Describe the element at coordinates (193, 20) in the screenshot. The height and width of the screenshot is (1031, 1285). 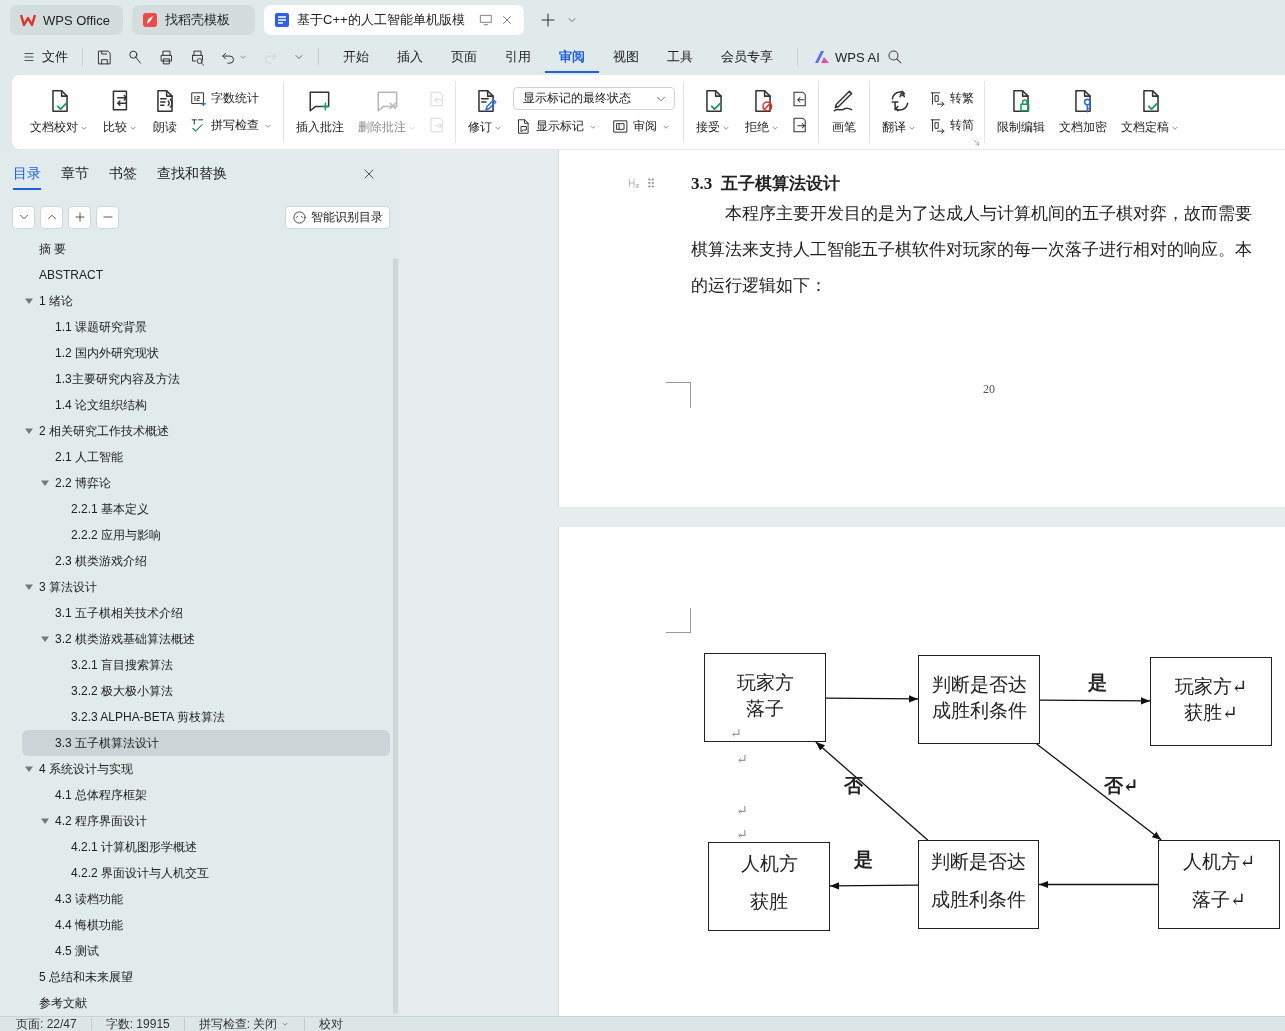
I see `window-tab: 找稻壳模板` at that location.